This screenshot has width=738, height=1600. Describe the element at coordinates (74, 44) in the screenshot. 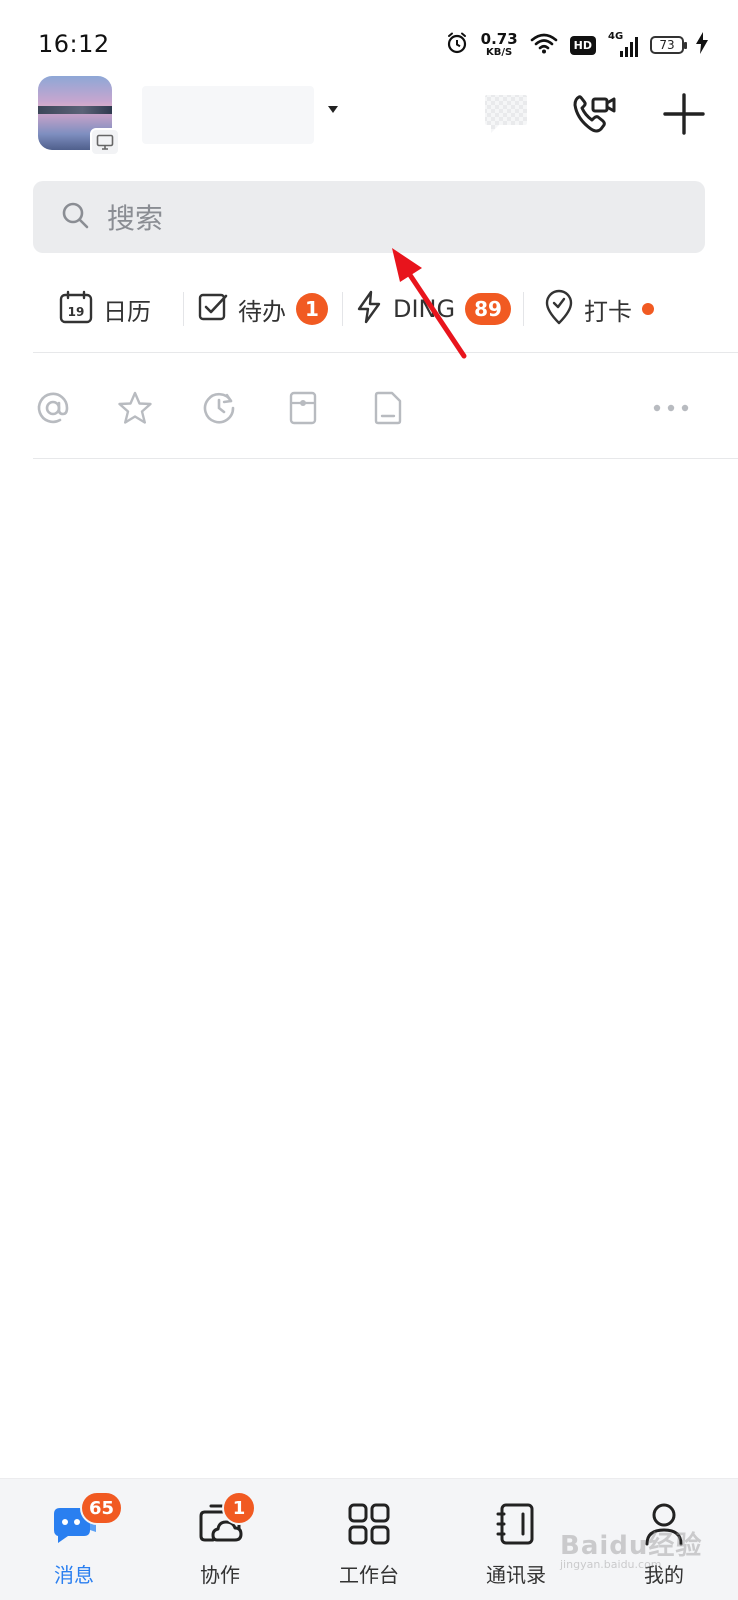

I see `status-time: 16:12` at that location.